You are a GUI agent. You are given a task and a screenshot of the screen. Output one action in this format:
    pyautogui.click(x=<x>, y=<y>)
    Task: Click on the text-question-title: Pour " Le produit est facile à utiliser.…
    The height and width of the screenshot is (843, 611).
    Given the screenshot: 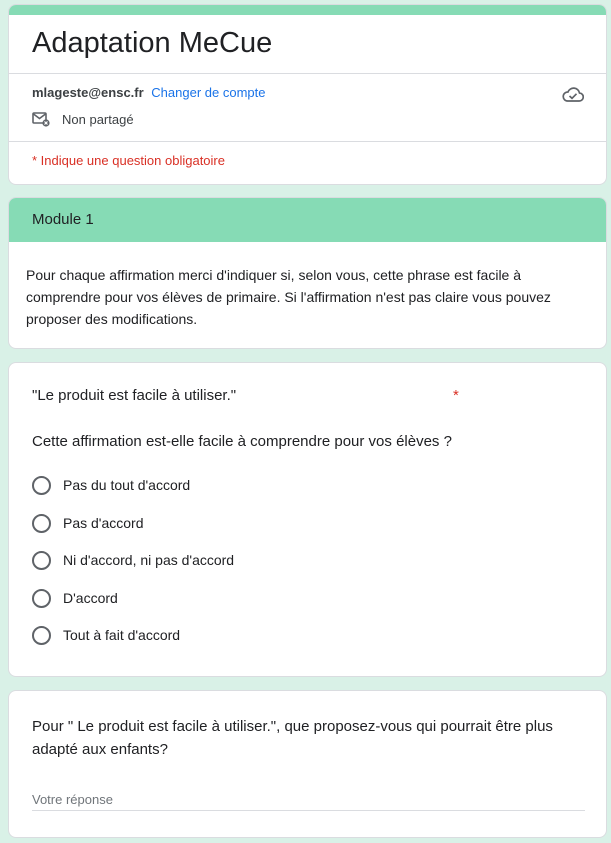 What is the action you would take?
    pyautogui.click(x=292, y=738)
    